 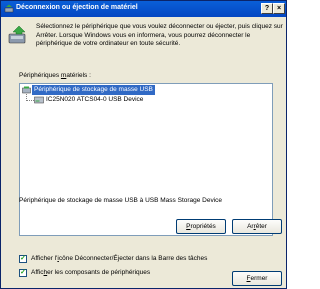 What do you see at coordinates (23, 273) in the screenshot?
I see `show-components-checkbox: ✓` at bounding box center [23, 273].